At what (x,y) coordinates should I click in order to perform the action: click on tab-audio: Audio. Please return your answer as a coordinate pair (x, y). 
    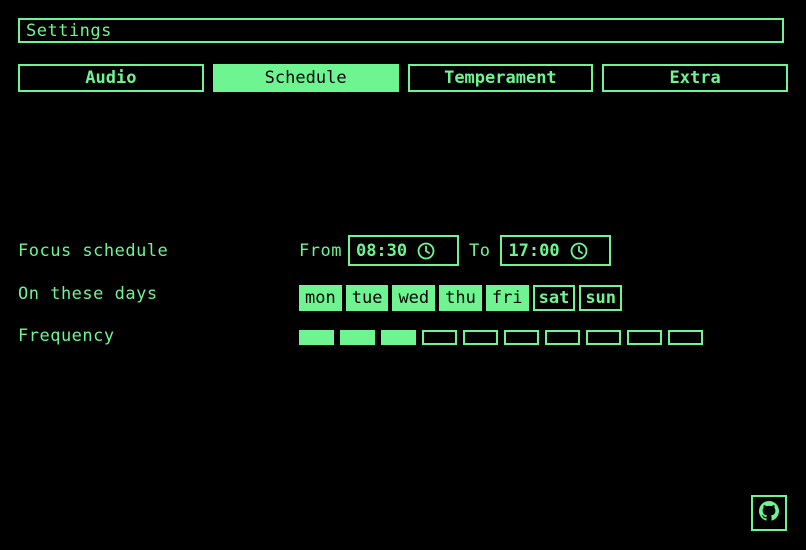
    Looking at the image, I should click on (111, 78).